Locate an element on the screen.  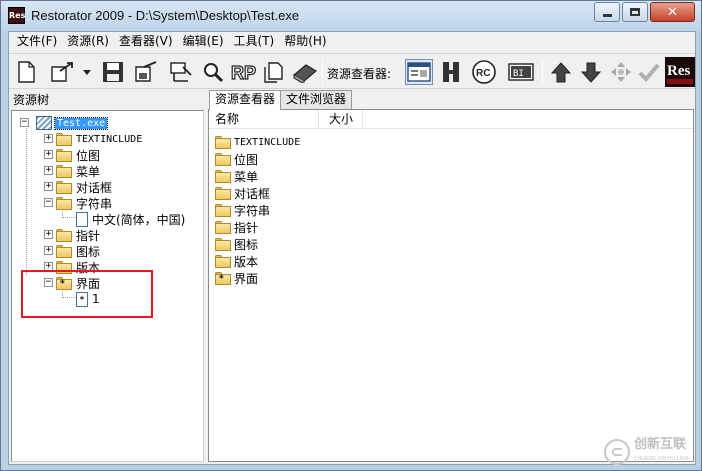
copy-button is located at coordinates (274, 72).